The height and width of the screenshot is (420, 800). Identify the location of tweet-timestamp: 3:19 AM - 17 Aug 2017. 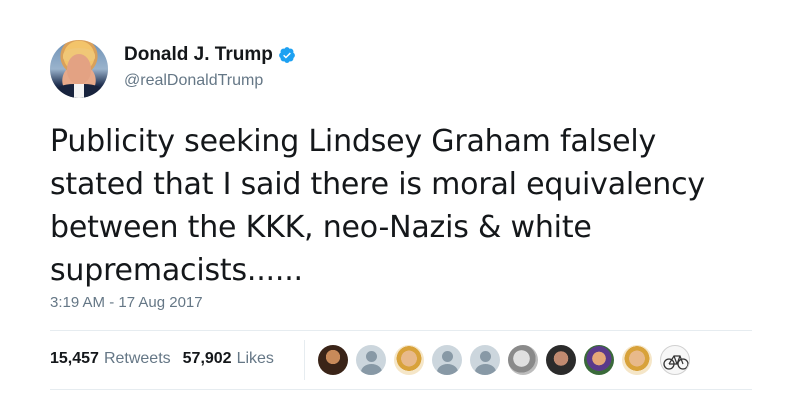
(126, 302).